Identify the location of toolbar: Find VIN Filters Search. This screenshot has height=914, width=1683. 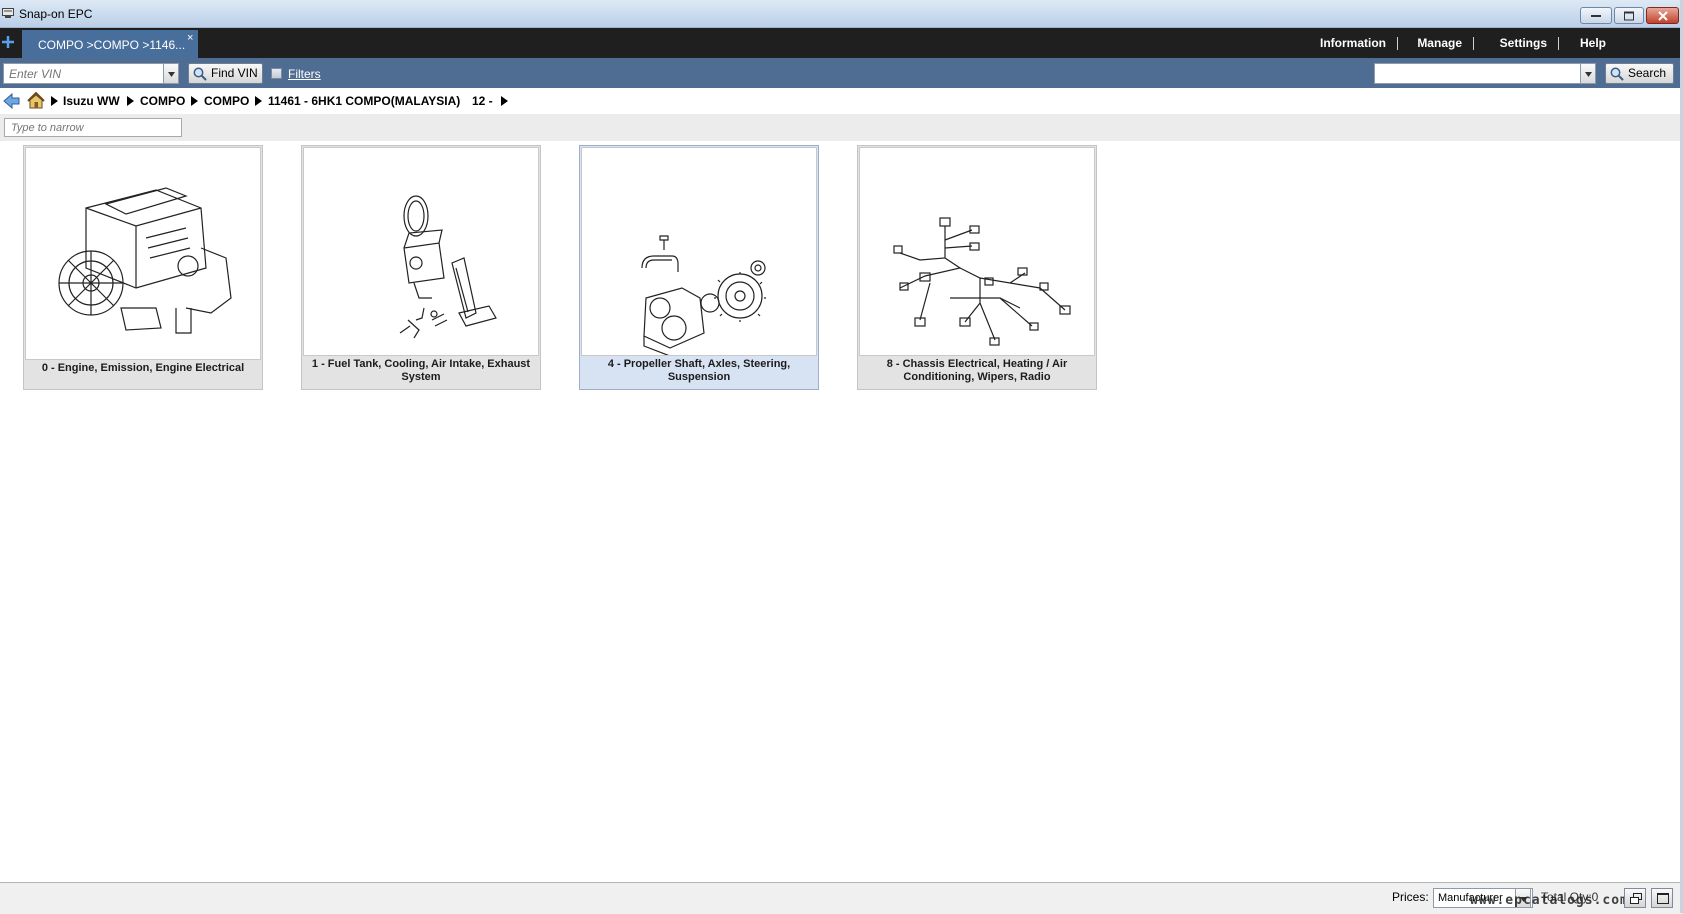
(841, 73).